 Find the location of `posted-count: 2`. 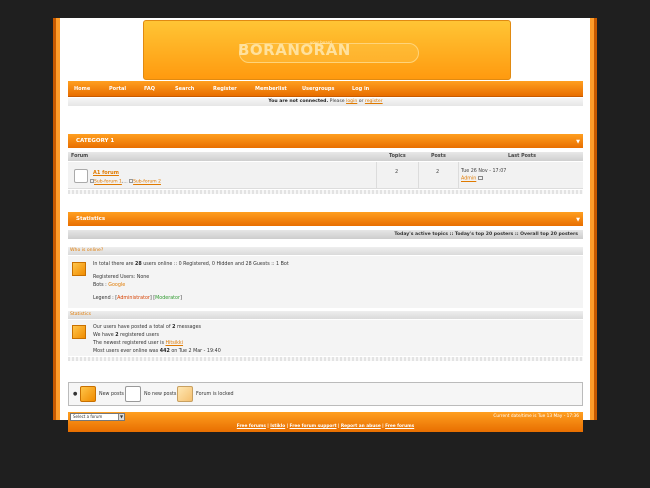

posted-count: 2 is located at coordinates (174, 327).